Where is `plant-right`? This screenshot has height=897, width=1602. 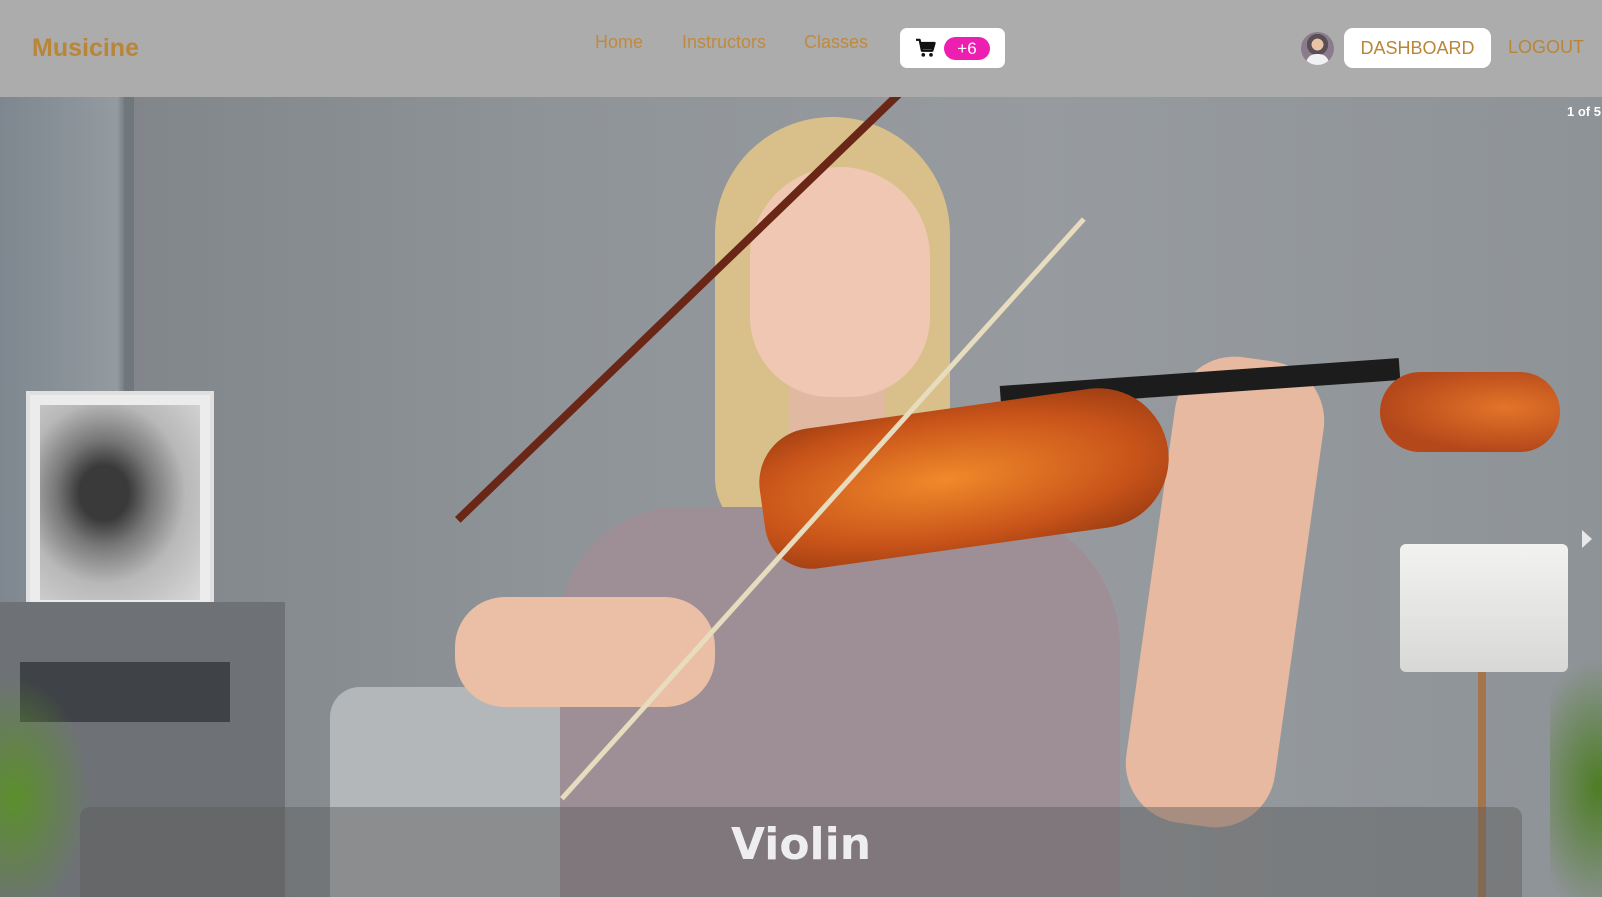
plant-right is located at coordinates (1576, 777).